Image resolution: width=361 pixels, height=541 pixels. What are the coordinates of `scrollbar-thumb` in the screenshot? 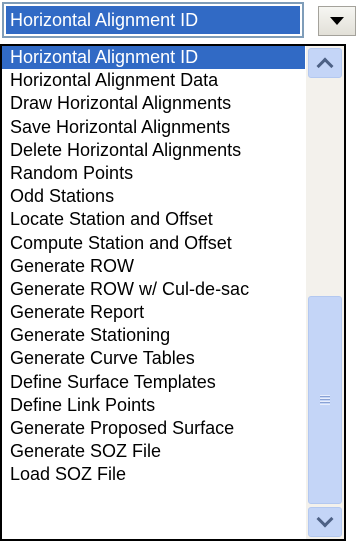 It's located at (325, 400).